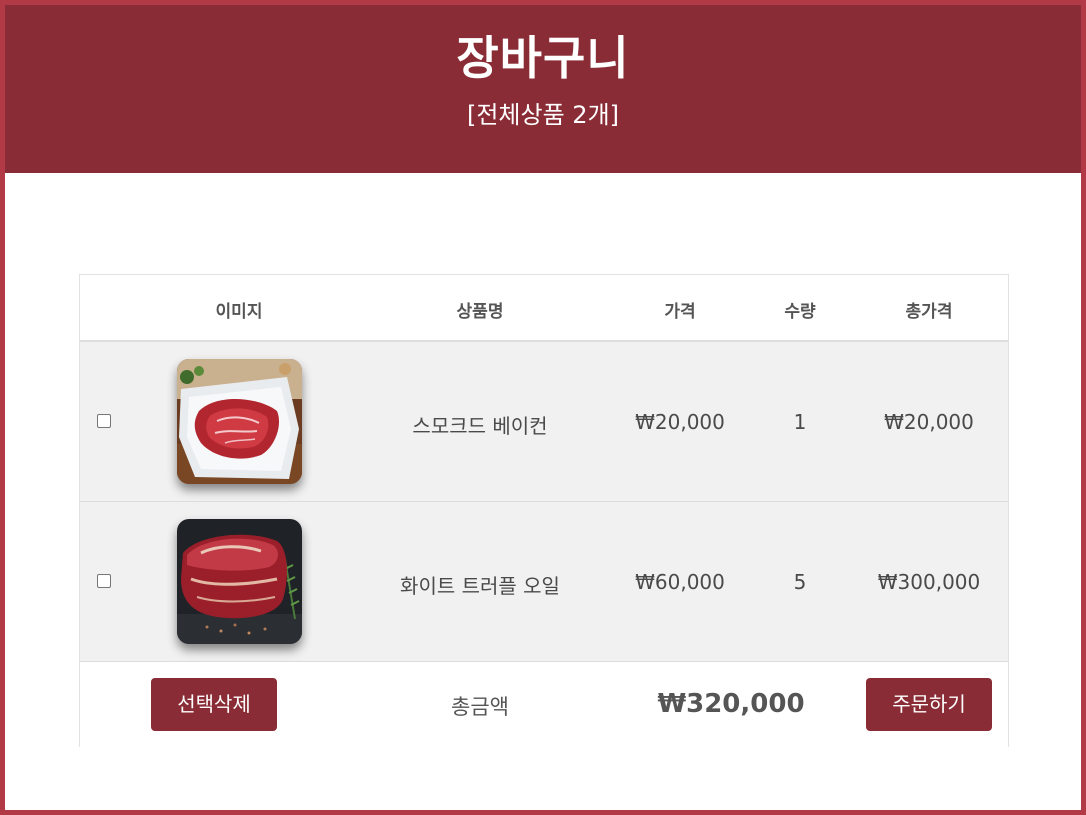  Describe the element at coordinates (480, 312) in the screenshot. I see `column-product-name: 상품명` at that location.